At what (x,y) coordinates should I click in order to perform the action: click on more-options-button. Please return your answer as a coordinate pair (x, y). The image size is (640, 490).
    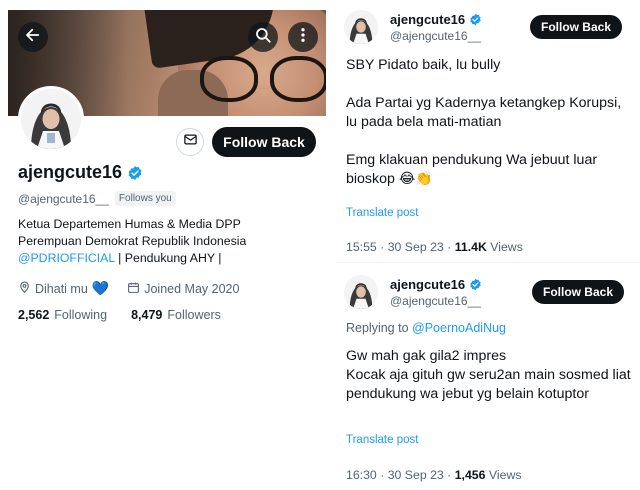
    Looking at the image, I should click on (303, 37).